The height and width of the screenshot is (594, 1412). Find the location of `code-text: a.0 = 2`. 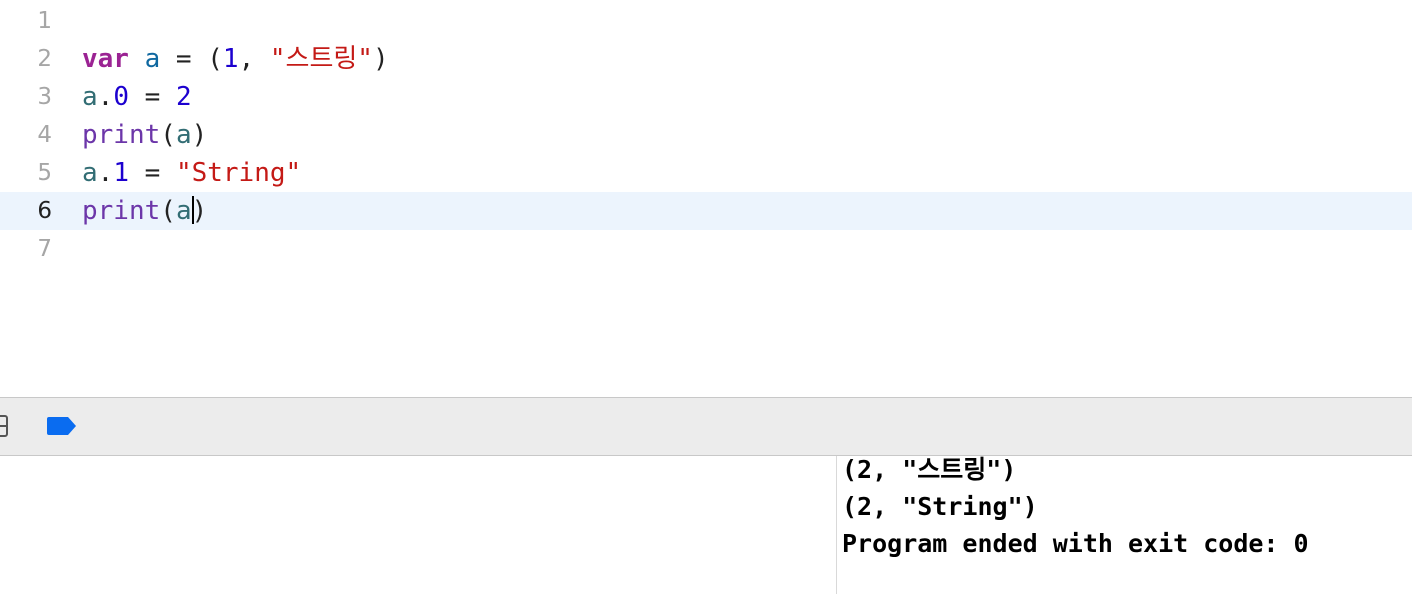

code-text: a.0 = 2 is located at coordinates (137, 97).